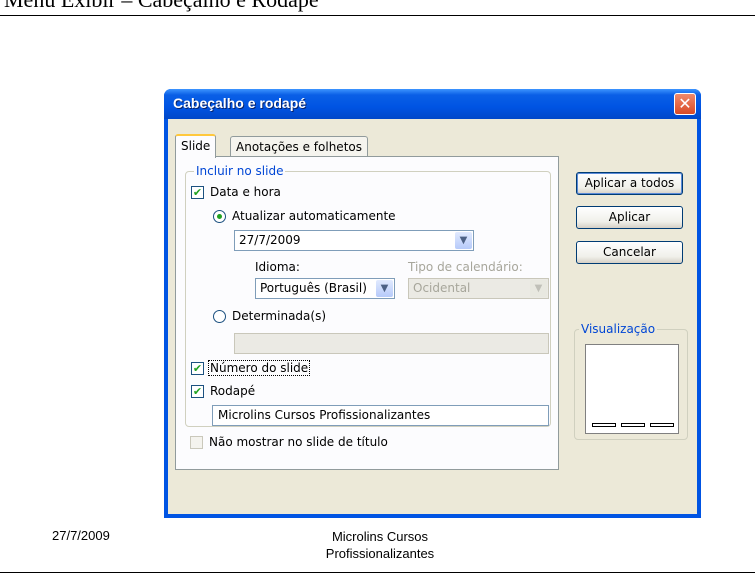  What do you see at coordinates (240, 171) in the screenshot?
I see `group-label: Incluir no slide` at bounding box center [240, 171].